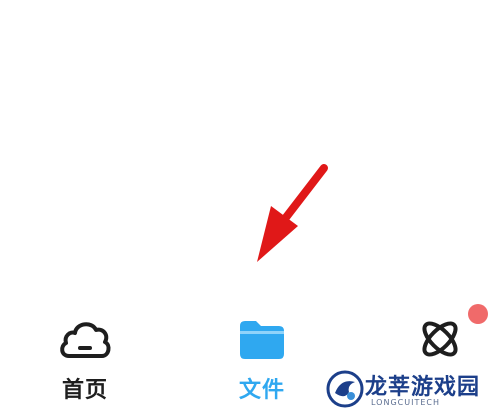 This screenshot has width=500, height=413. Describe the element at coordinates (478, 314) in the screenshot. I see `notification-badge` at that location.